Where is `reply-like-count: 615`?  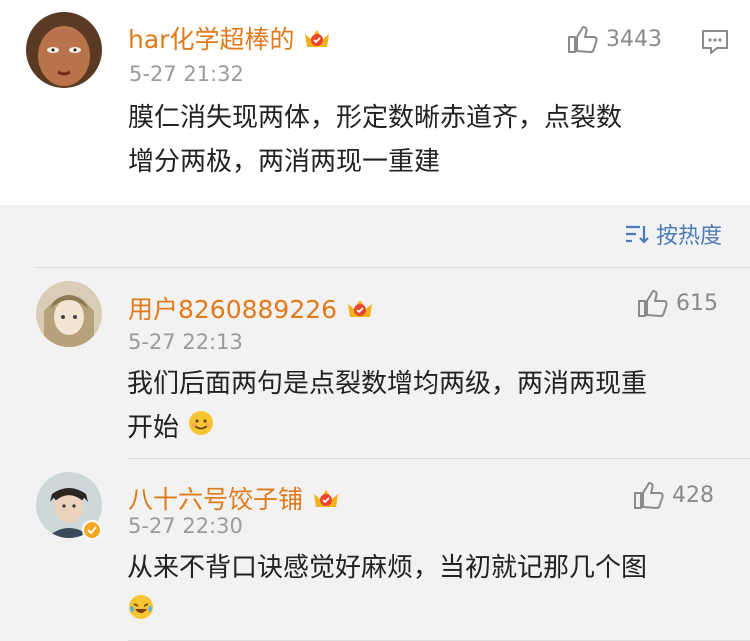
reply-like-count: 615 is located at coordinates (697, 303).